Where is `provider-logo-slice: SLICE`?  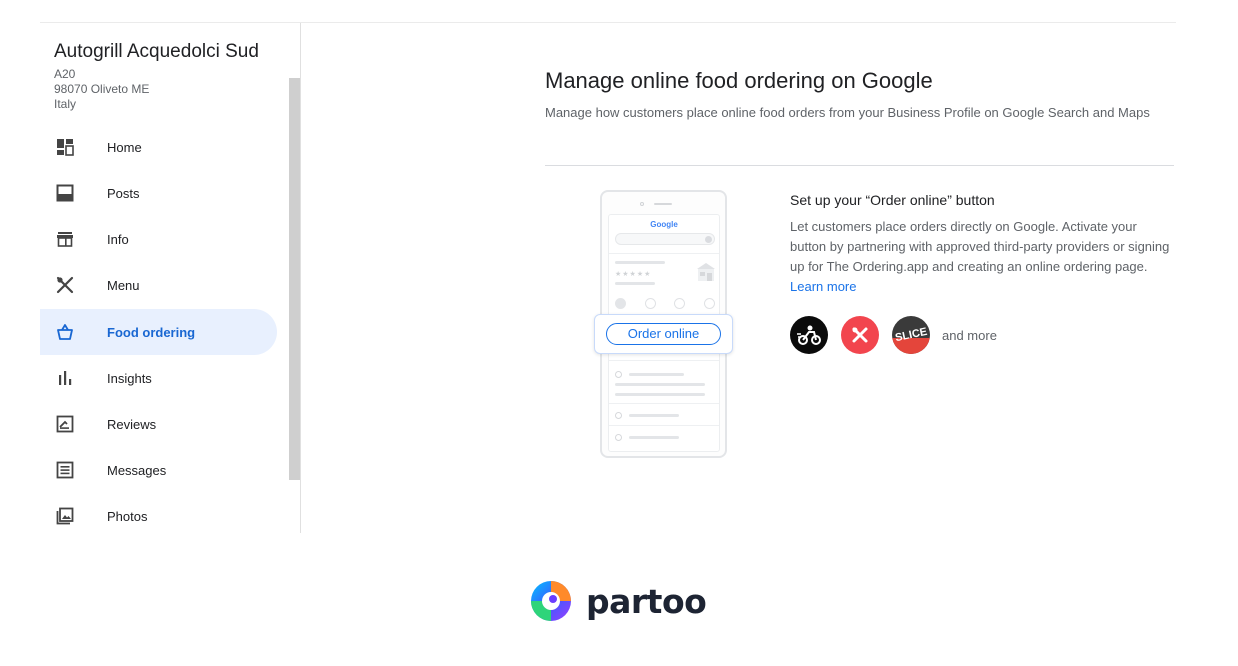
provider-logo-slice: SLICE is located at coordinates (911, 335).